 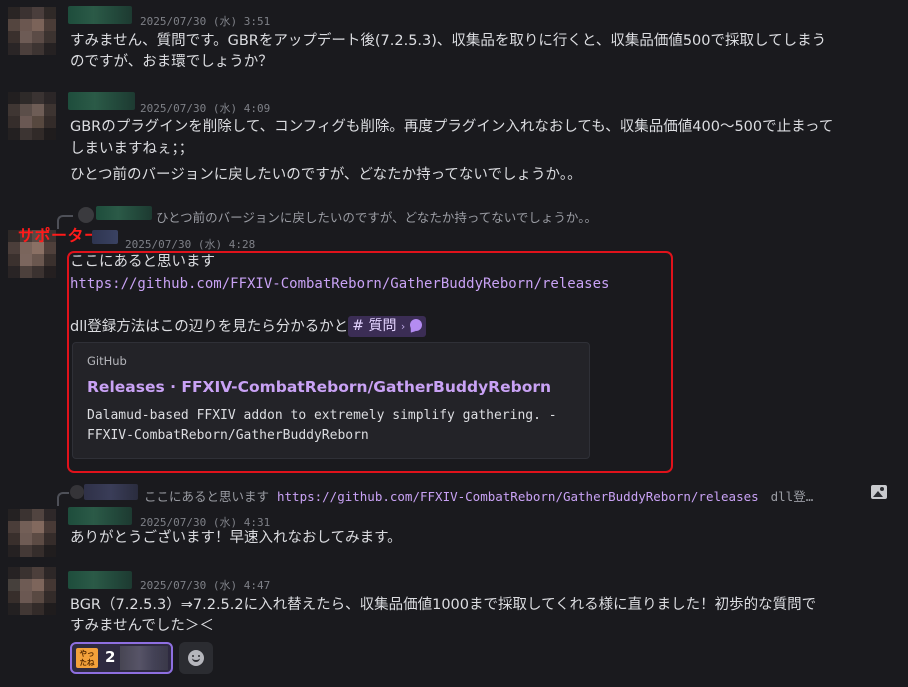 What do you see at coordinates (228, 435) in the screenshot?
I see `embed-description-line: FFXIV-CombatReborn/GatherBuddyReborn` at bounding box center [228, 435].